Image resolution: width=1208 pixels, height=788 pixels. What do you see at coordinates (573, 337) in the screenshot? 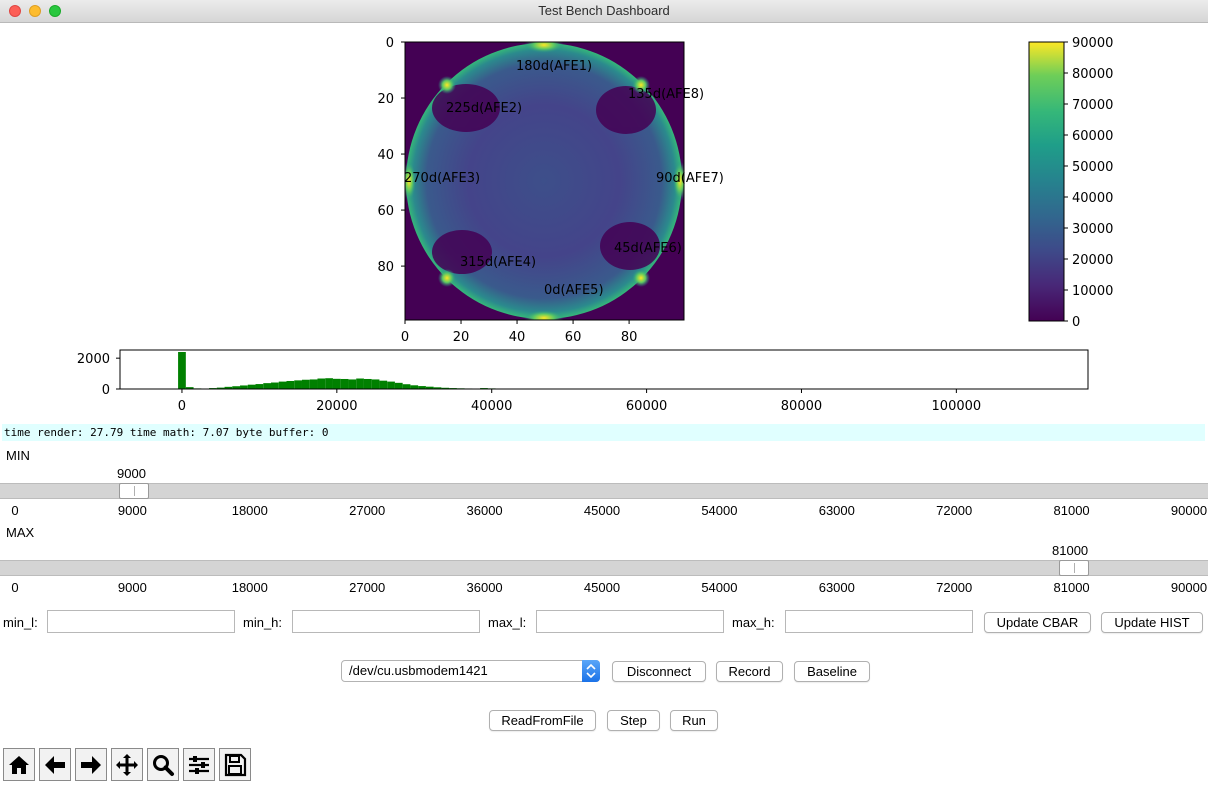
I see `heatmap-x-tick-label: 60` at bounding box center [573, 337].